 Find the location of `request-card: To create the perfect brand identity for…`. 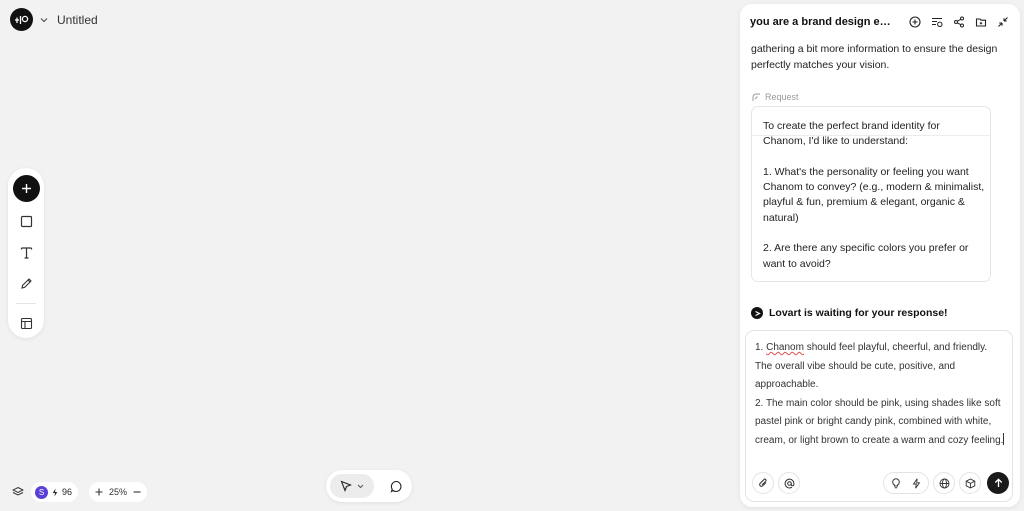

request-card: To create the perfect brand identity for… is located at coordinates (871, 194).